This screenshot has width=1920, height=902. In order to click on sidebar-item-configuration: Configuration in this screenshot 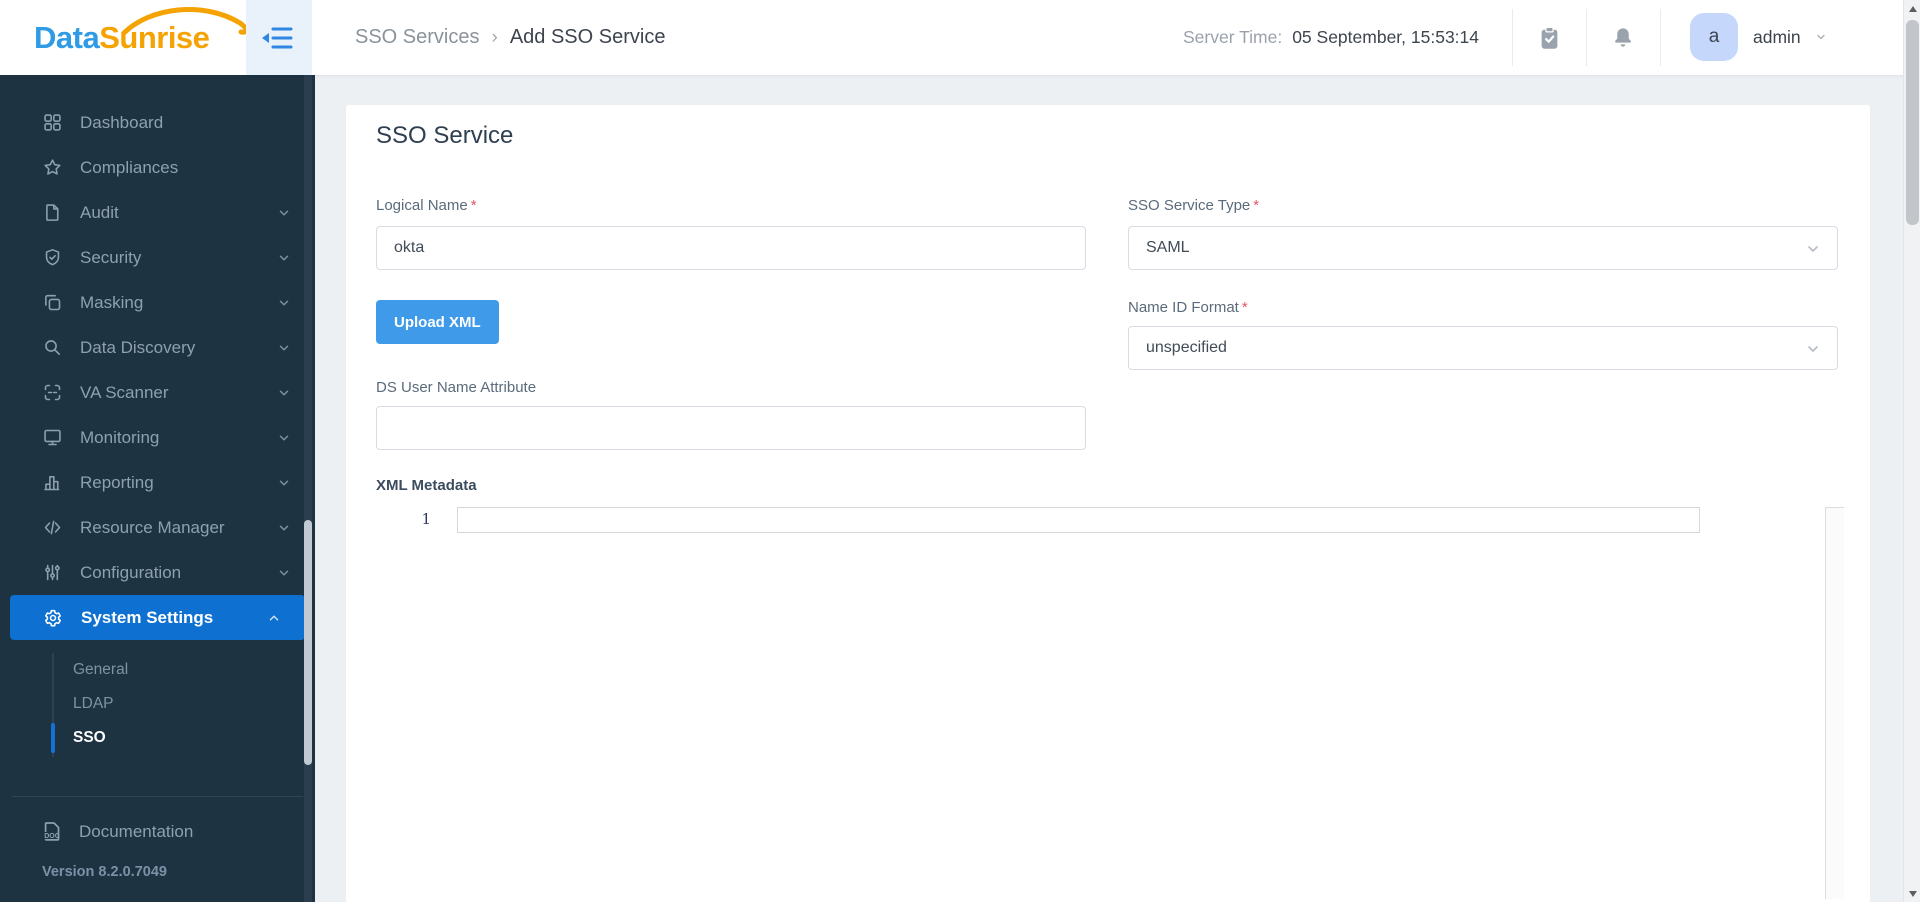, I will do `click(157, 572)`.